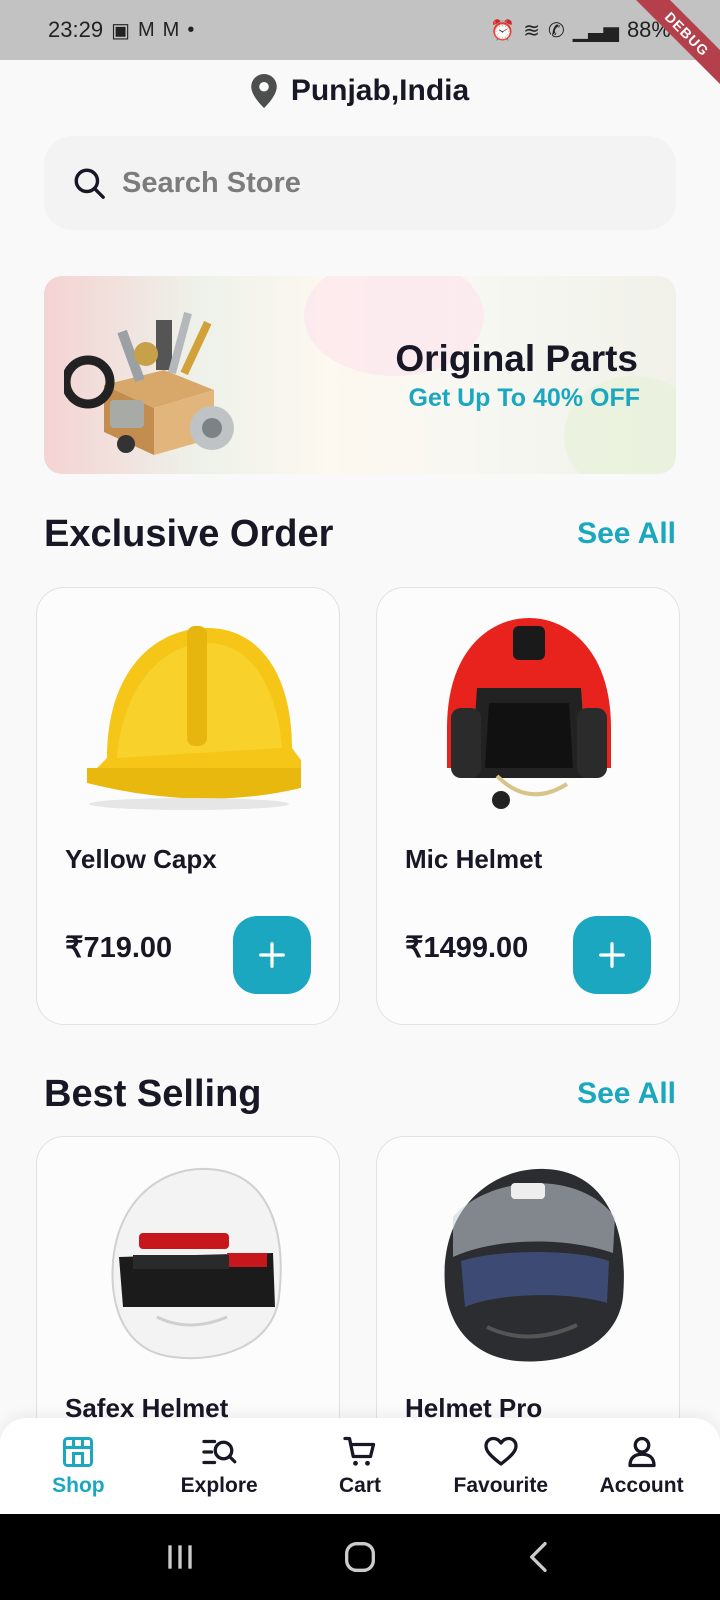 This screenshot has width=720, height=1600. I want to click on gallery-icon: ▣, so click(120, 30).